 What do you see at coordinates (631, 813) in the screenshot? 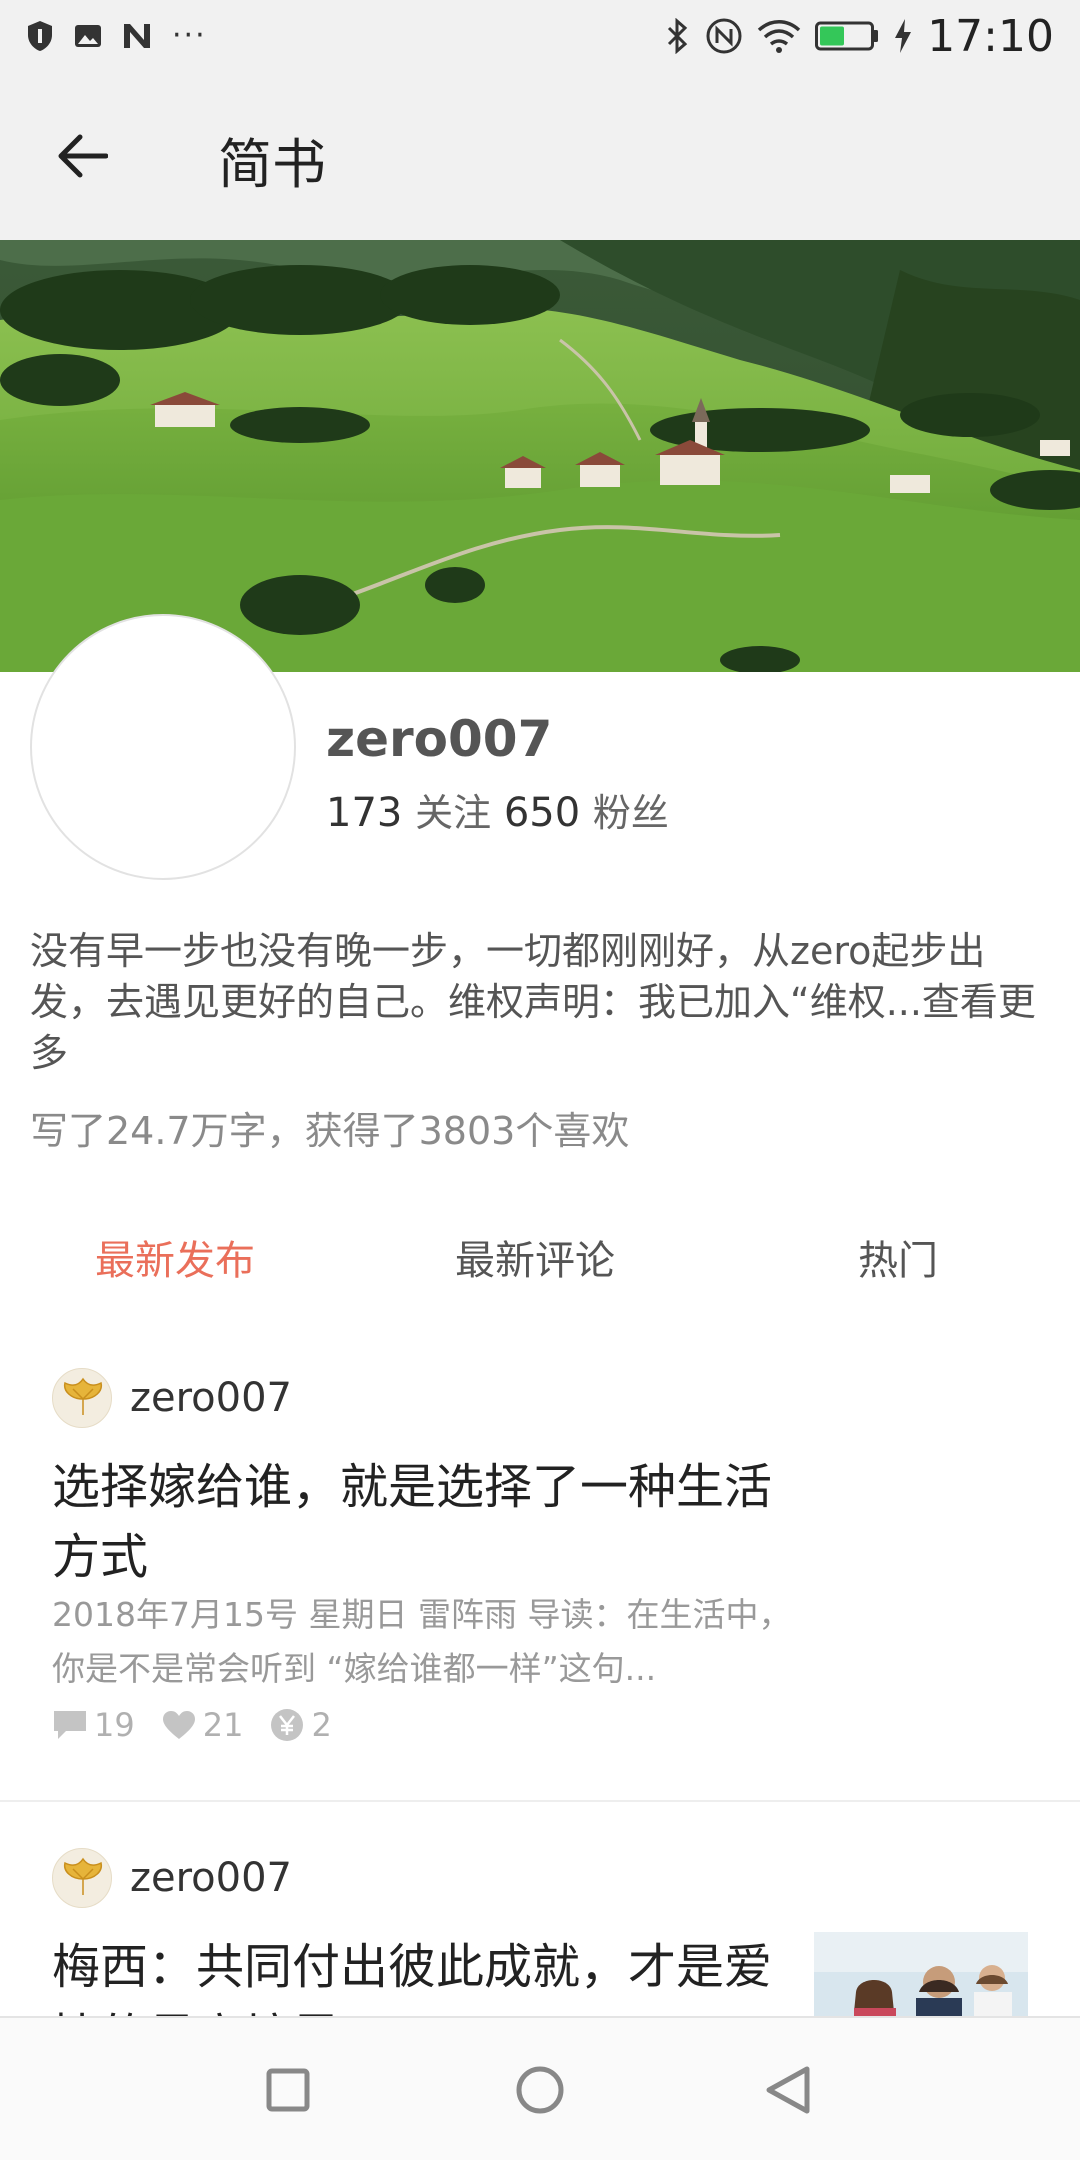
I see `followers-label: 粉丝` at bounding box center [631, 813].